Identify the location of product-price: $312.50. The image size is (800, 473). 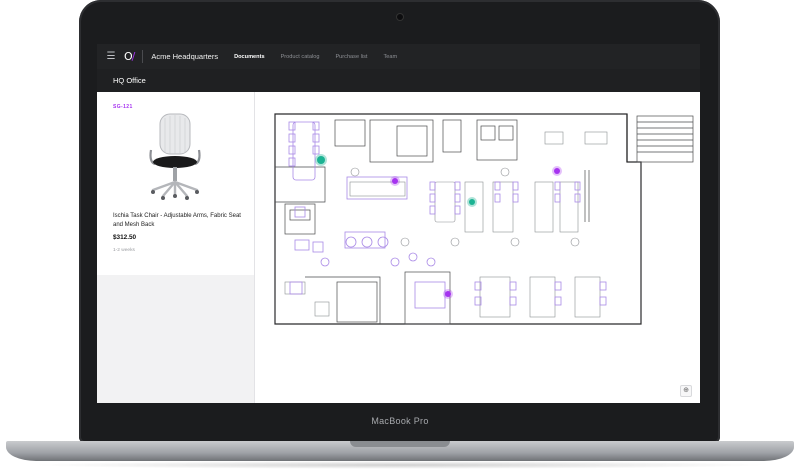
(125, 237).